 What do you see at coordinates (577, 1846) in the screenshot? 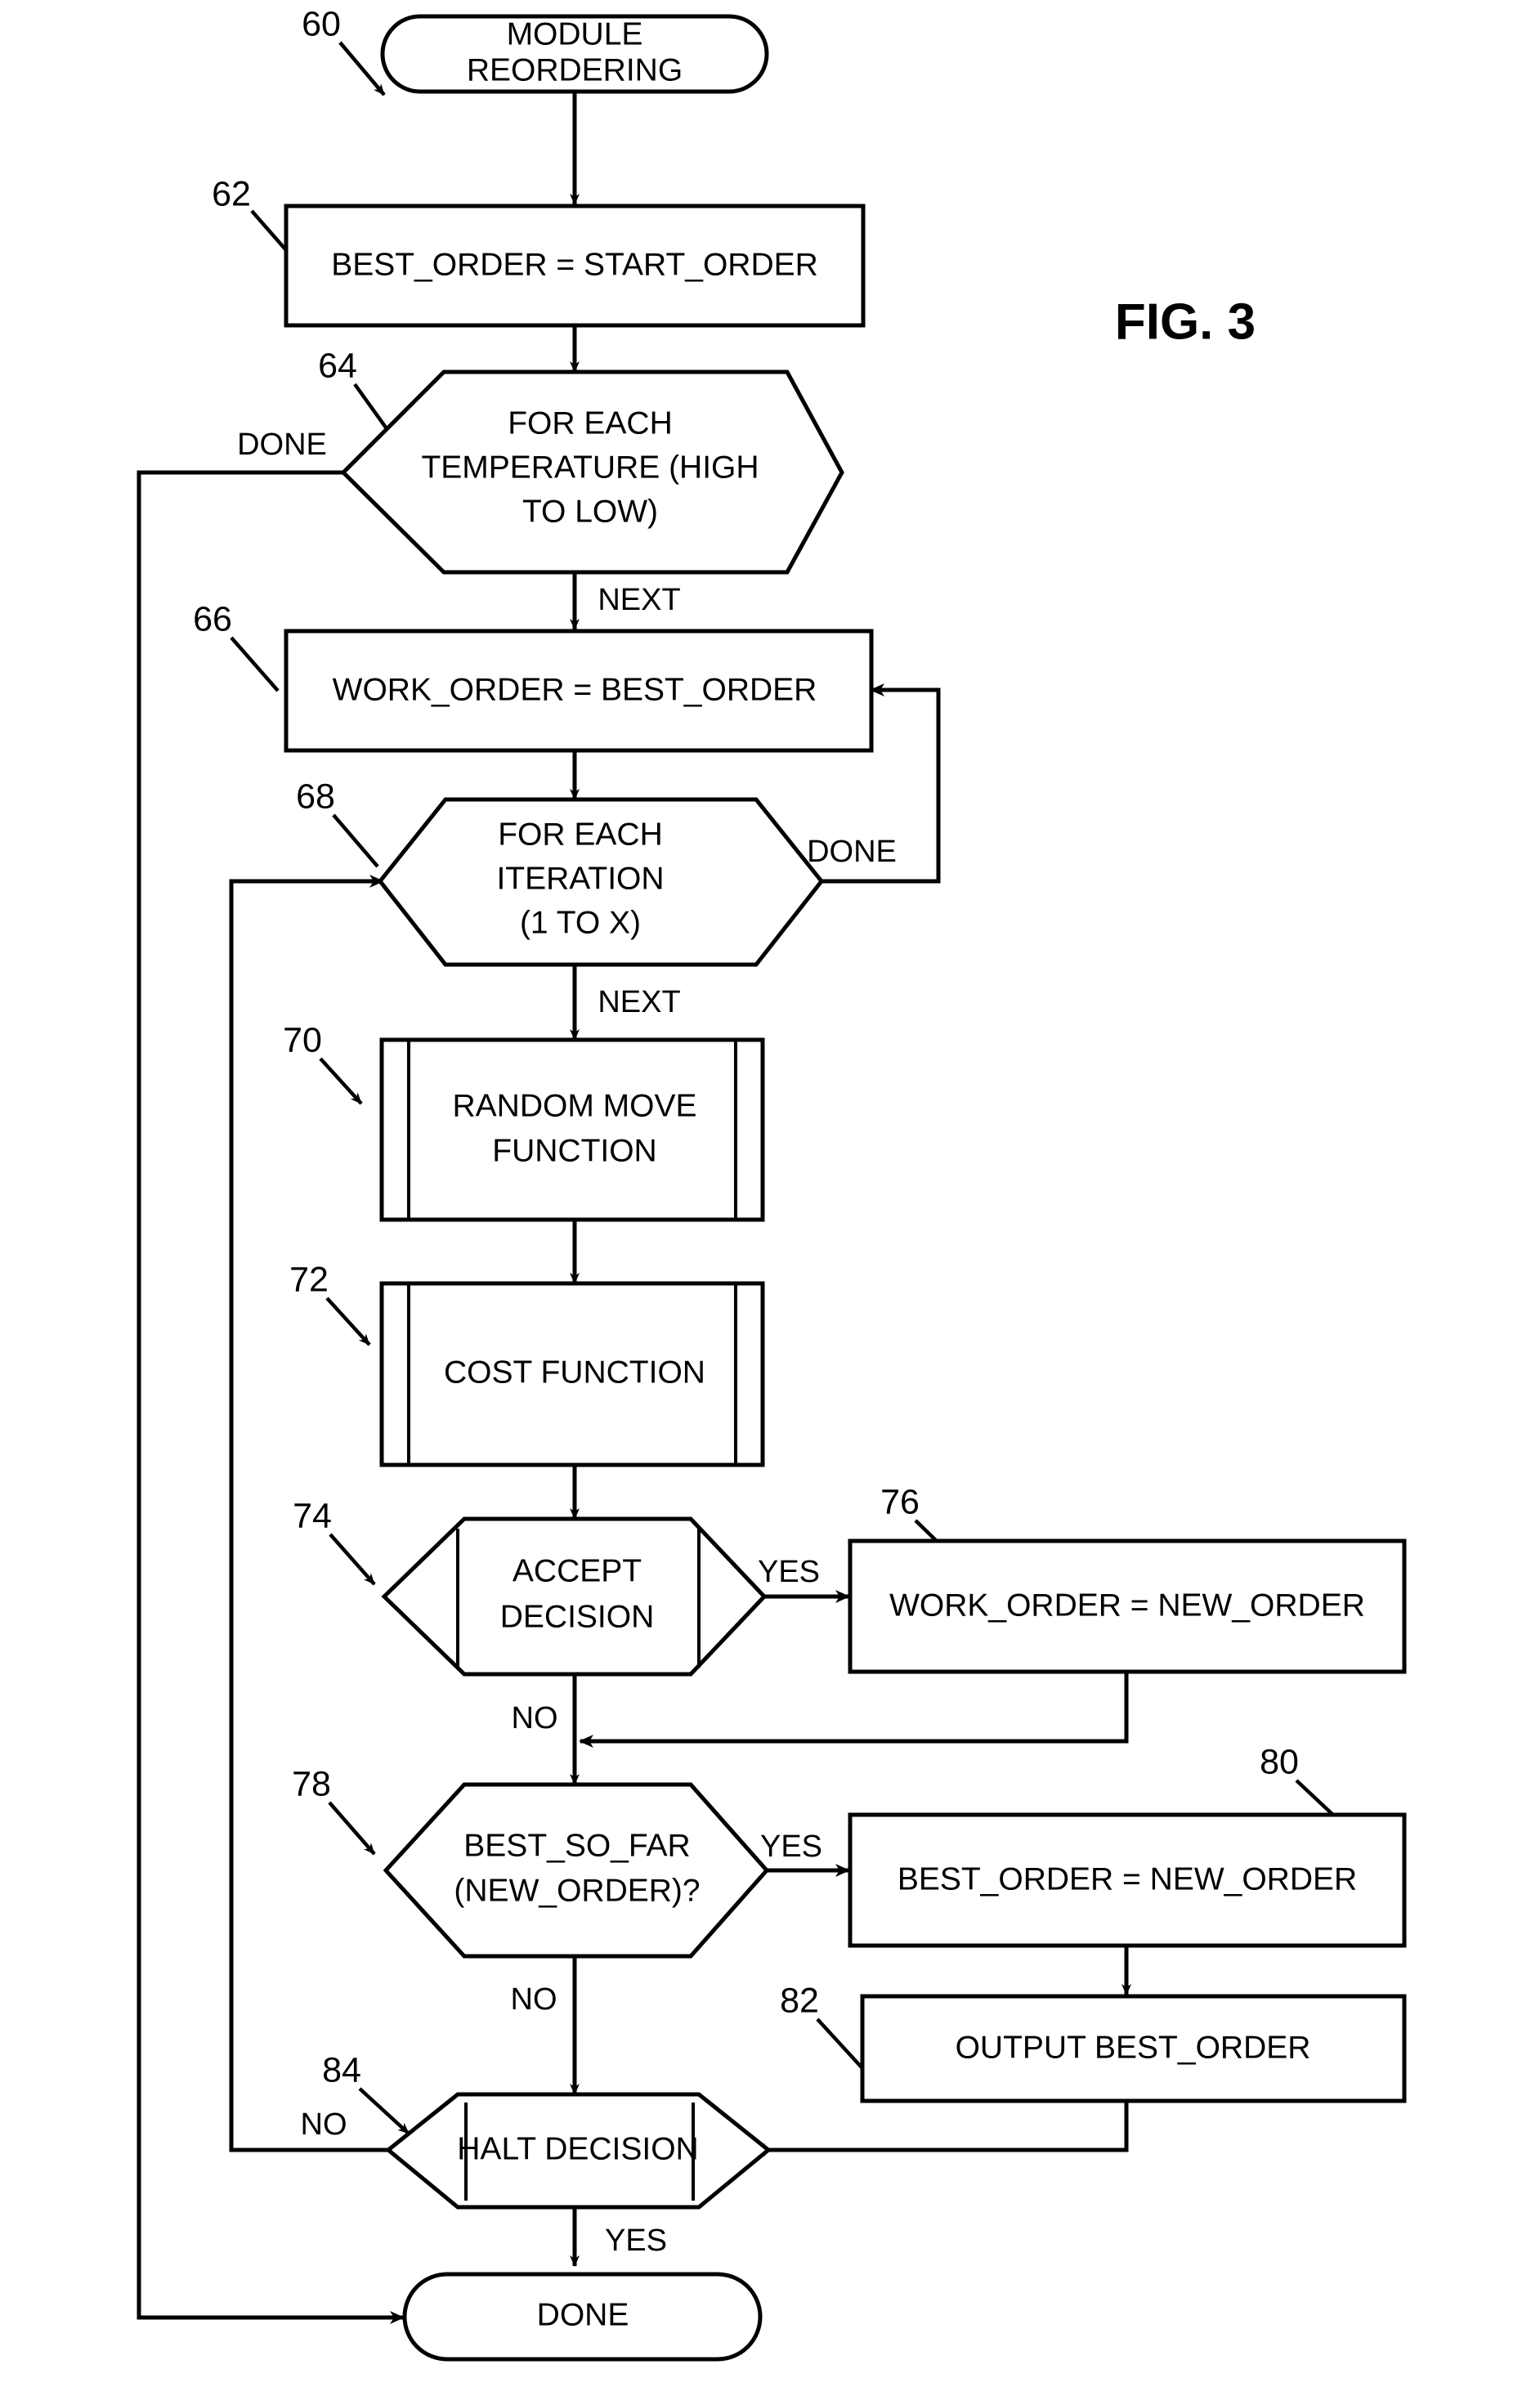
I see `node-78-label-line1: BEST_SO_FAR` at bounding box center [577, 1846].